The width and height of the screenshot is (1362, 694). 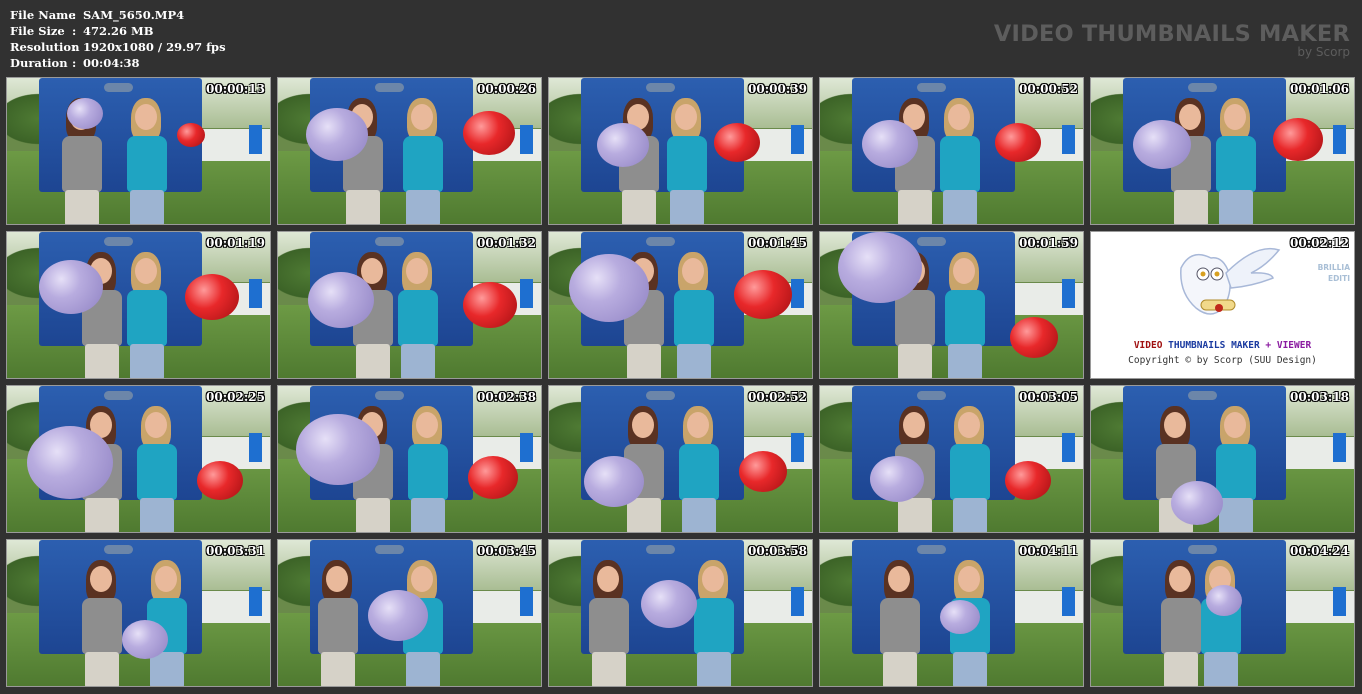 I want to click on info-label: File Size, so click(x=37, y=31).